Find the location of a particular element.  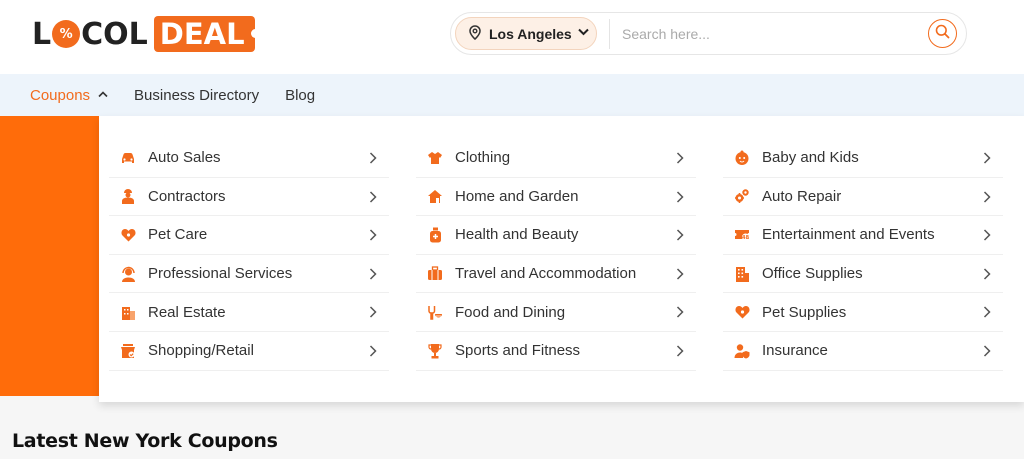

support-agent-icon is located at coordinates (128, 274).